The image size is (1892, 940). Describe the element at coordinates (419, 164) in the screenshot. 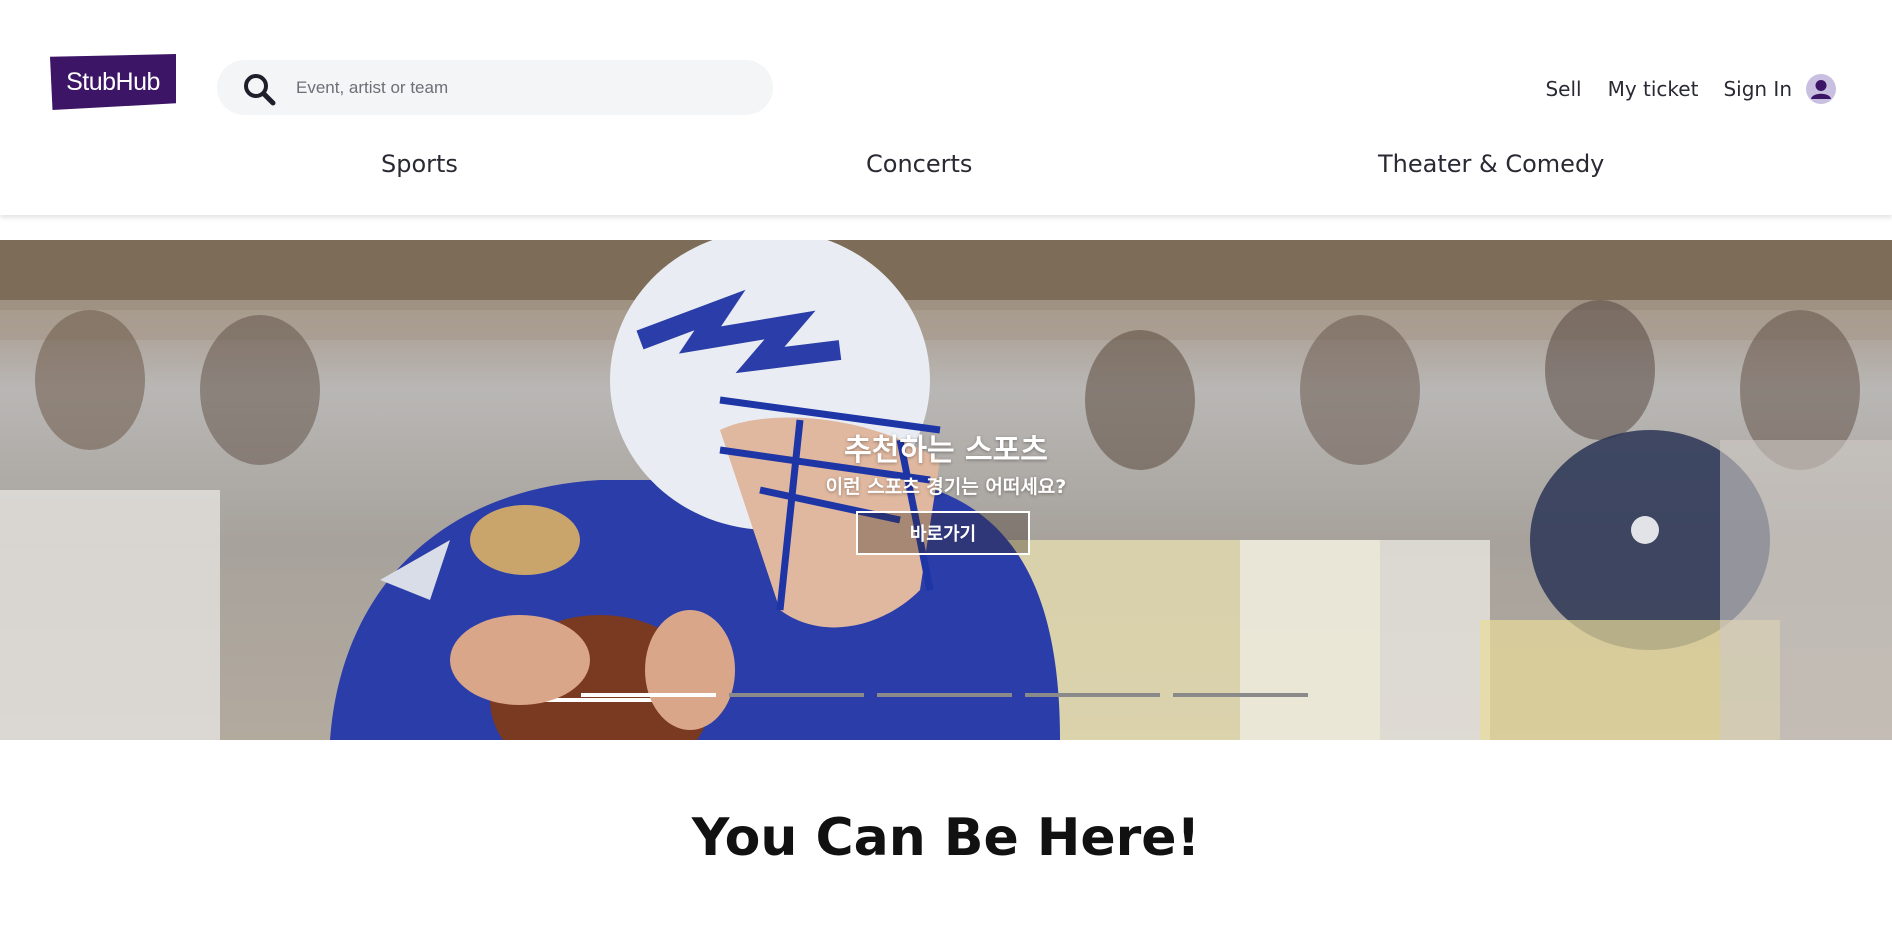

I see `category-tab-sports: Sports` at that location.